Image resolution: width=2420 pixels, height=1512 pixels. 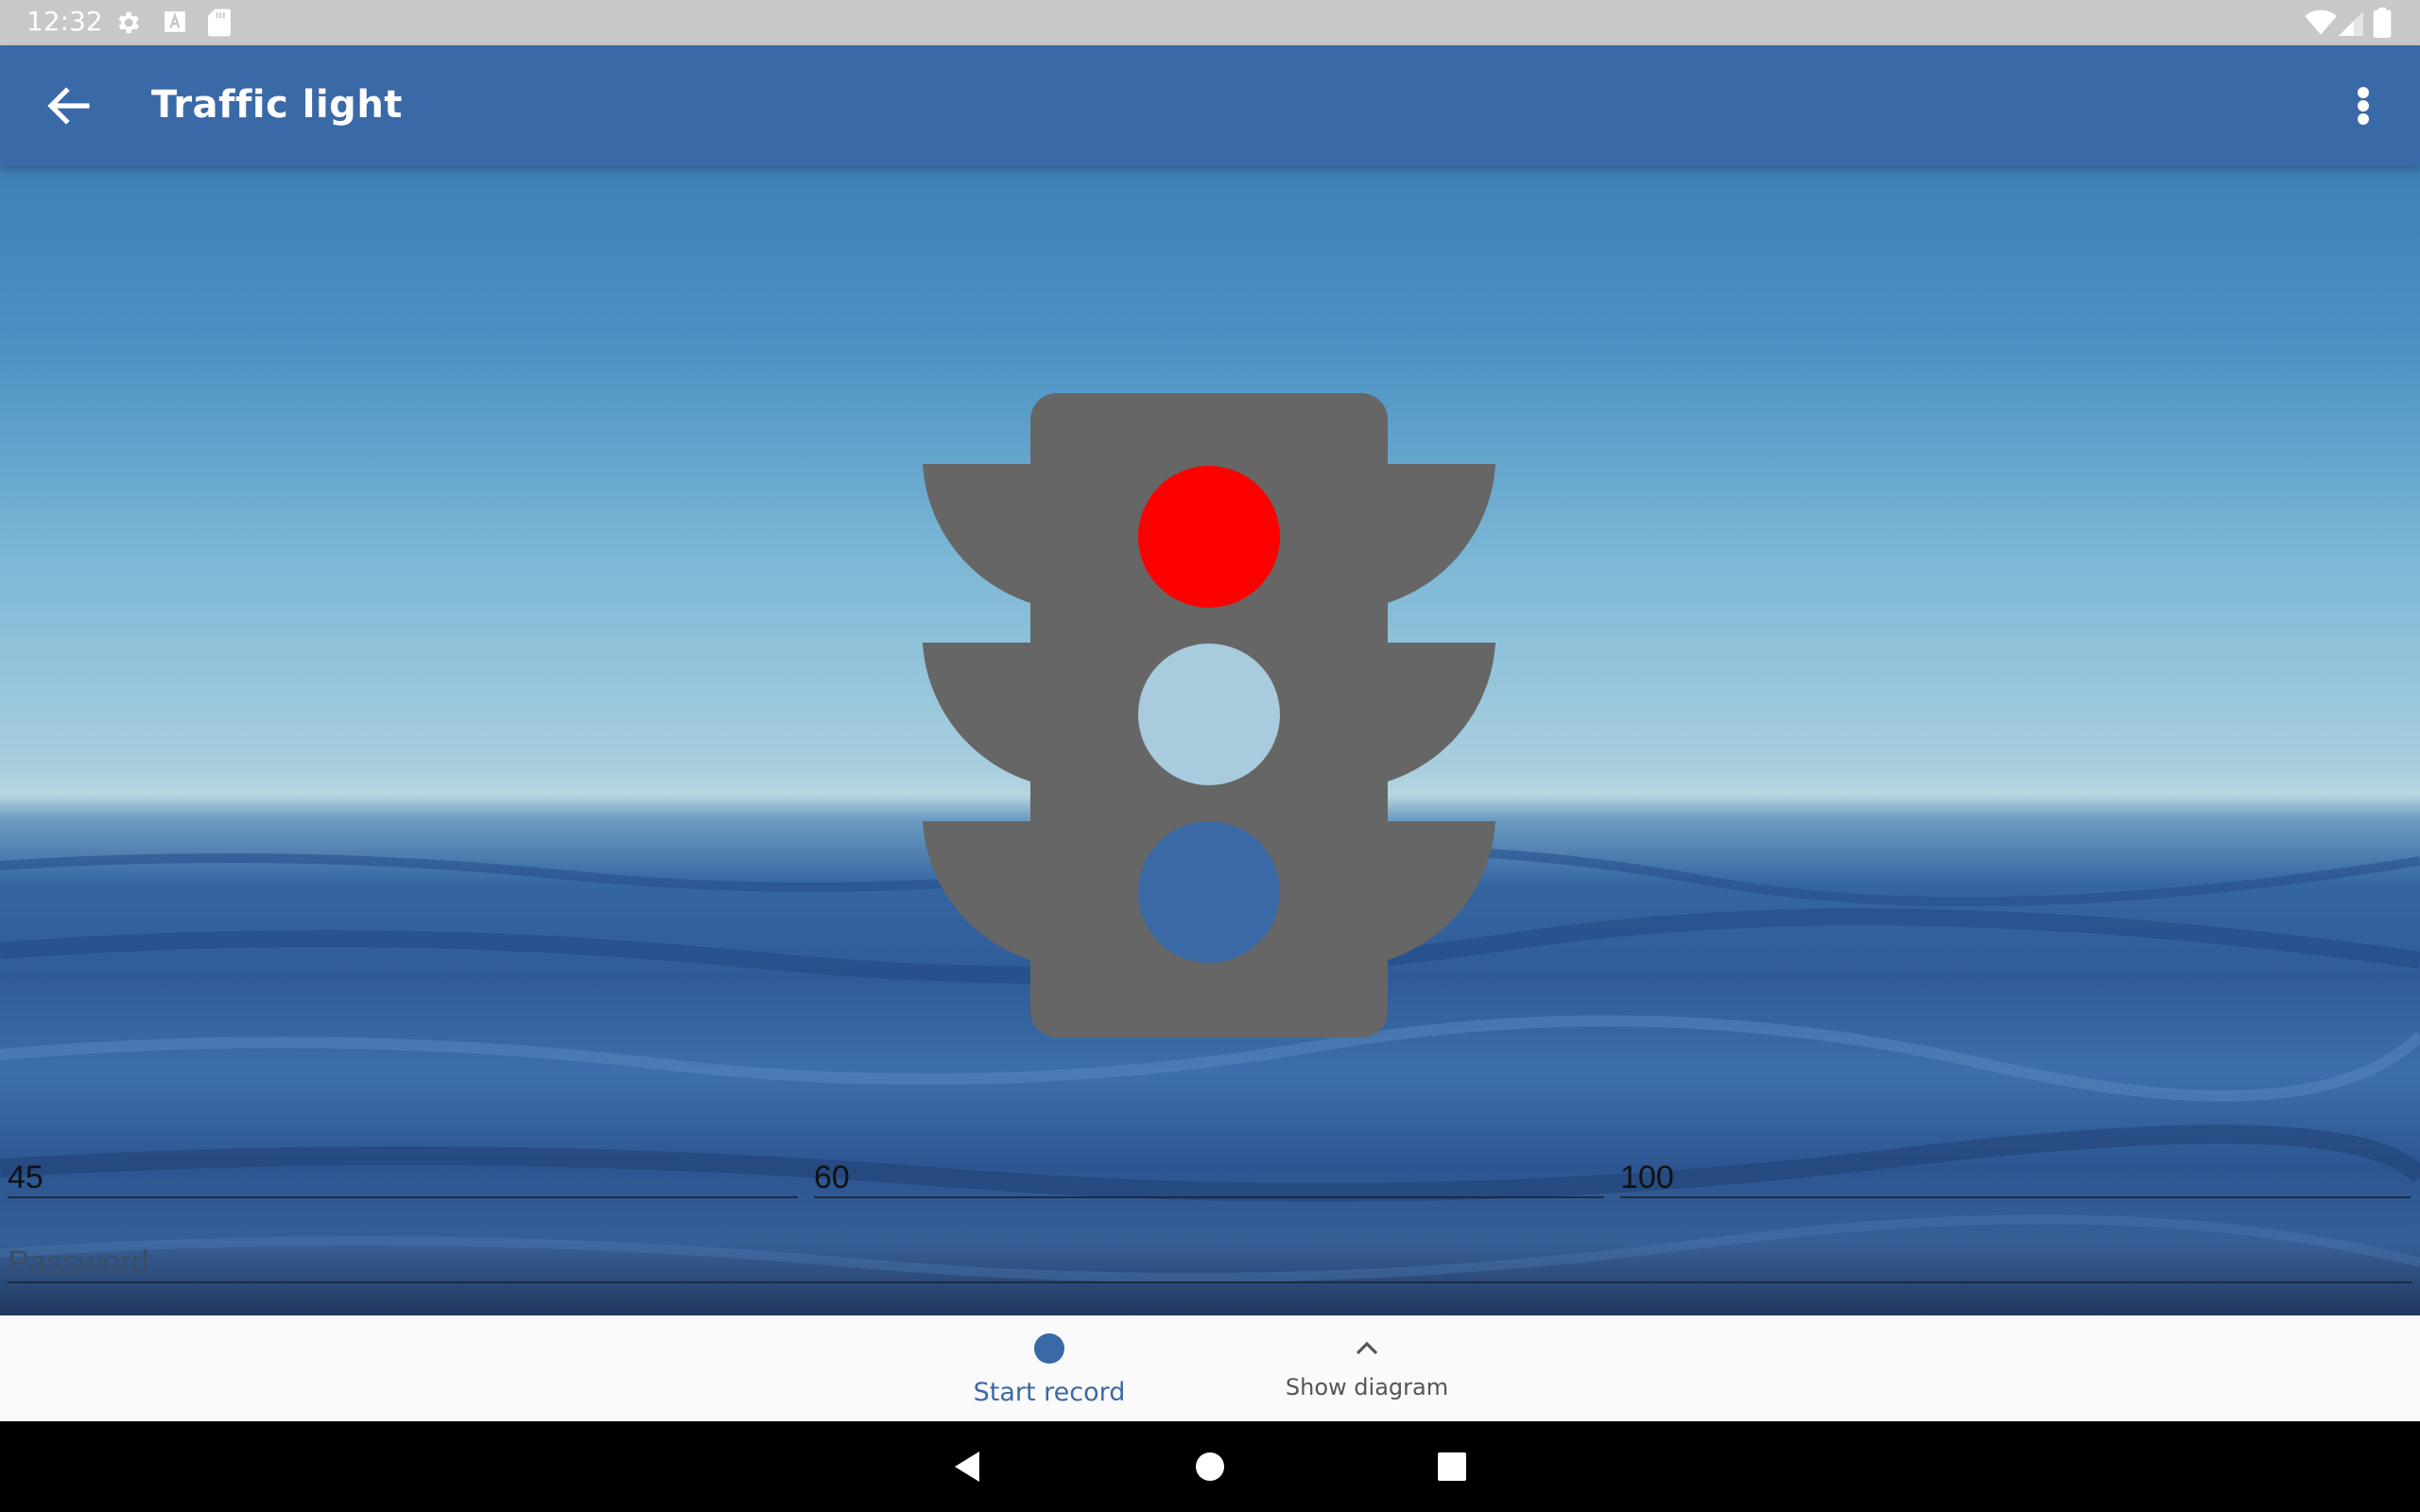 I want to click on system-nav-bar, so click(x=1210, y=1466).